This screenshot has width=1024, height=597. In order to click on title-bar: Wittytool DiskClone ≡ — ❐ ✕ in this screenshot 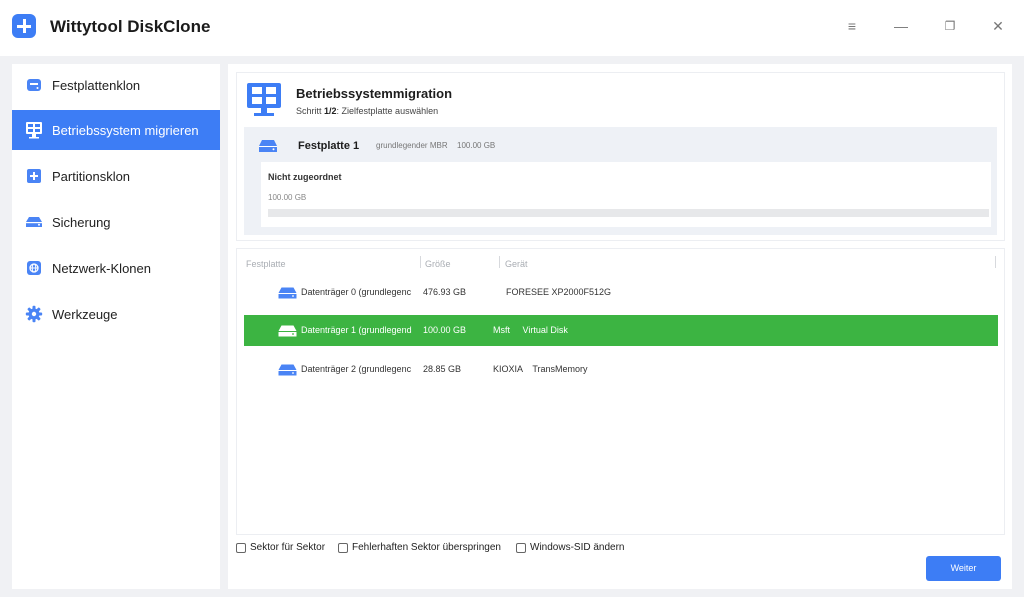, I will do `click(512, 28)`.